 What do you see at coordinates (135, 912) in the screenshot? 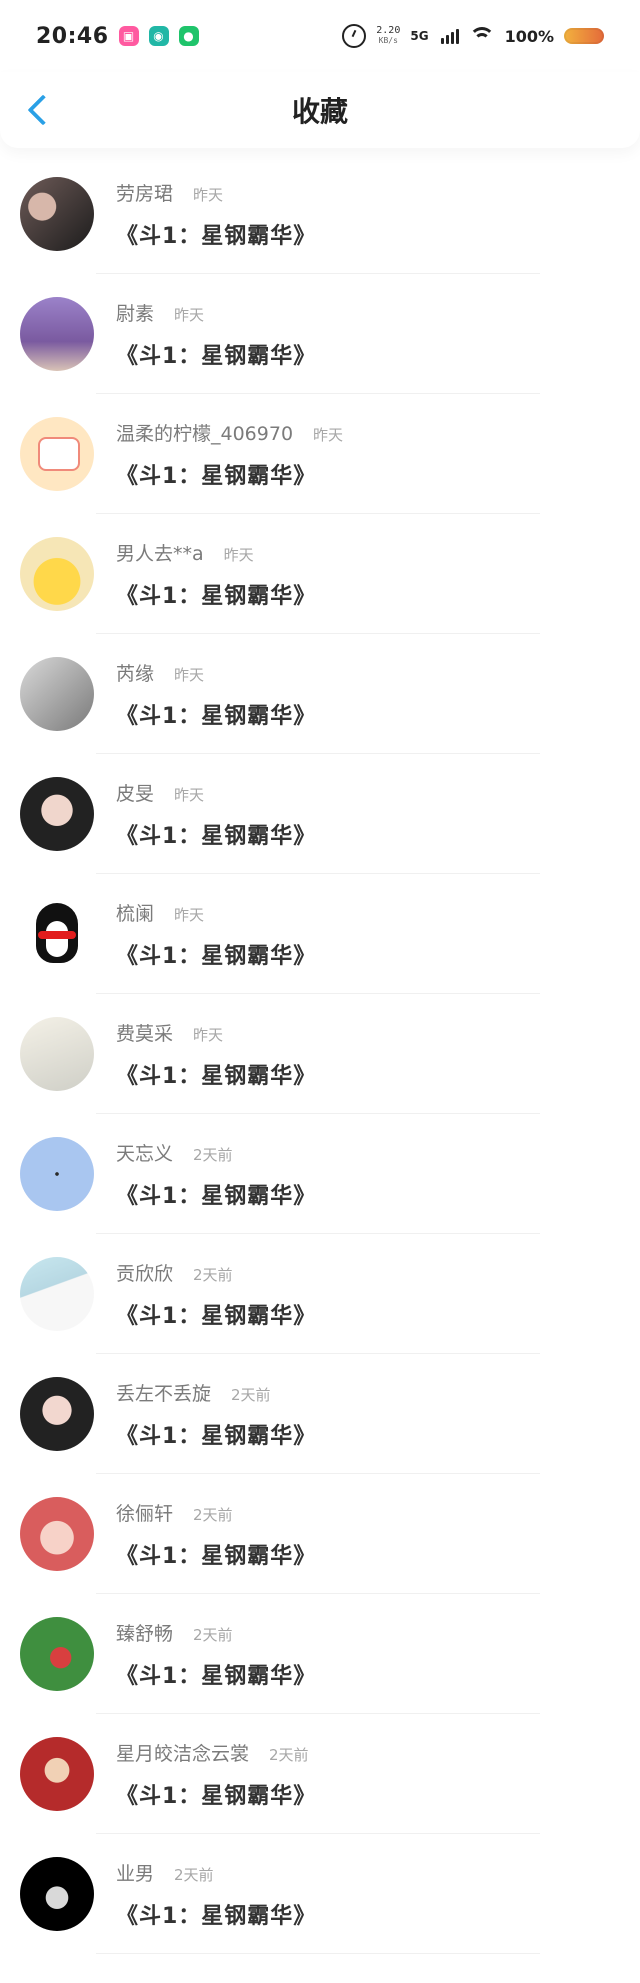
I see `user-name: 梳阑` at bounding box center [135, 912].